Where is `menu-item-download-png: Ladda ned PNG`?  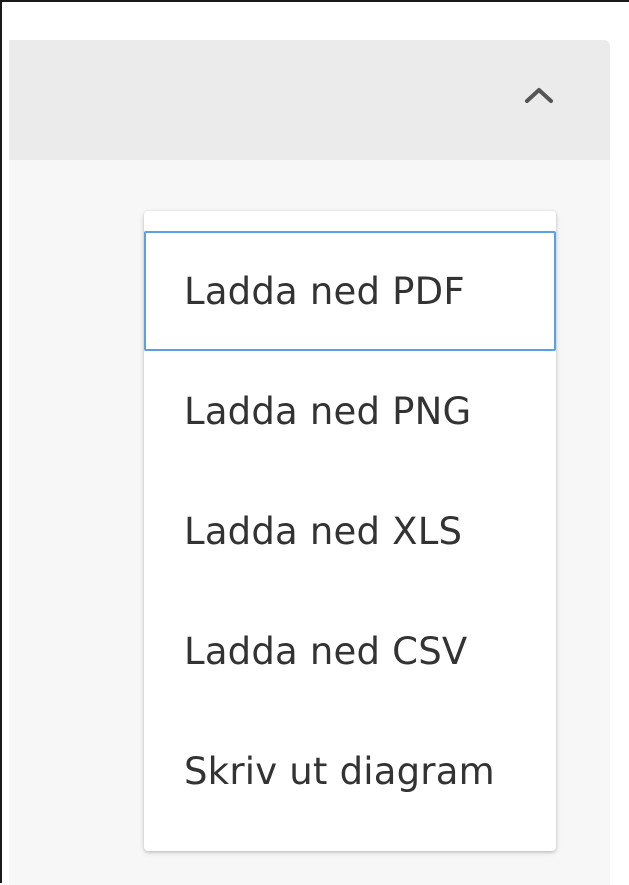 menu-item-download-png: Ladda ned PNG is located at coordinates (350, 411).